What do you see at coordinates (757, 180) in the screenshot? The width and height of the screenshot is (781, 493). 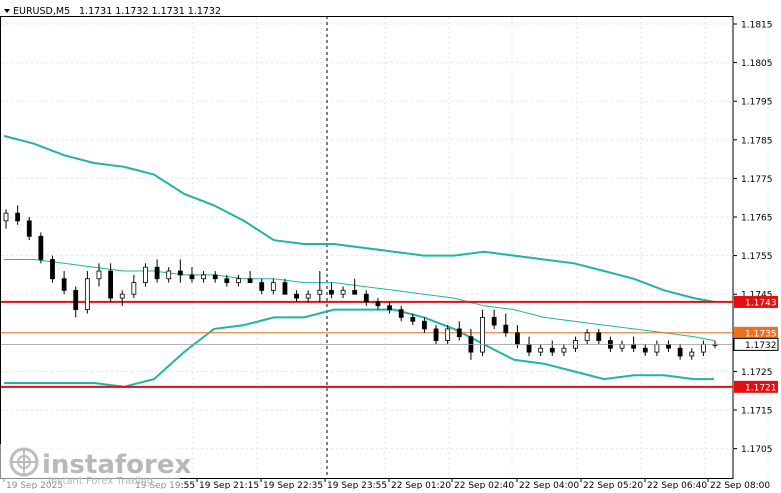 I see `y-tick-label: 1.1775` at bounding box center [757, 180].